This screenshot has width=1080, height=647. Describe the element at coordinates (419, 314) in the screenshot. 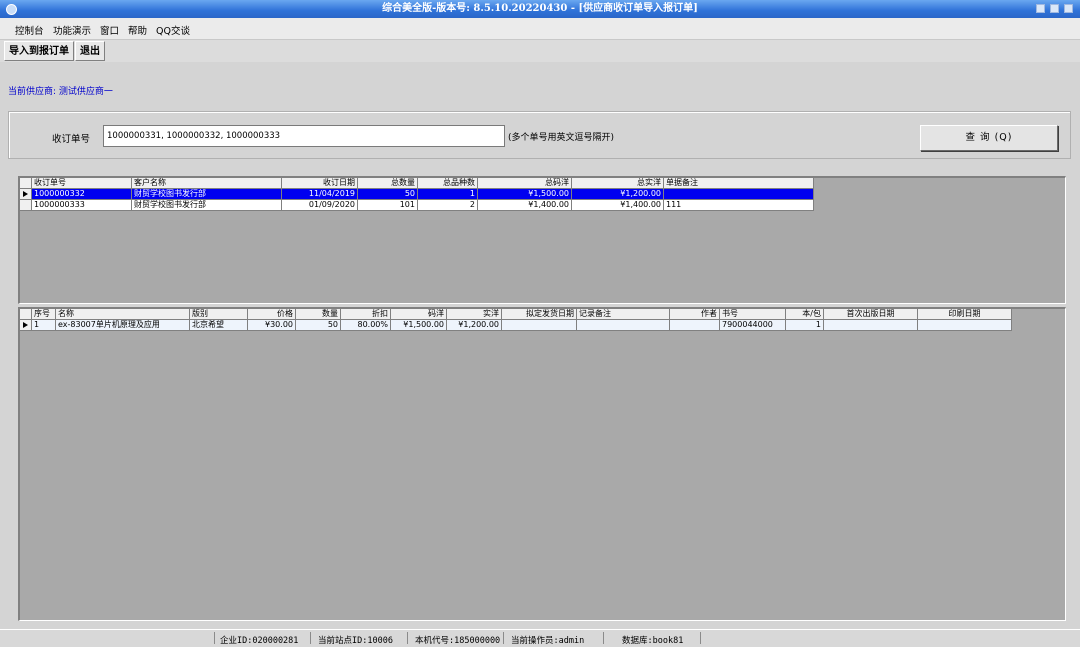

I see `details-header-list-price: 码洋` at that location.